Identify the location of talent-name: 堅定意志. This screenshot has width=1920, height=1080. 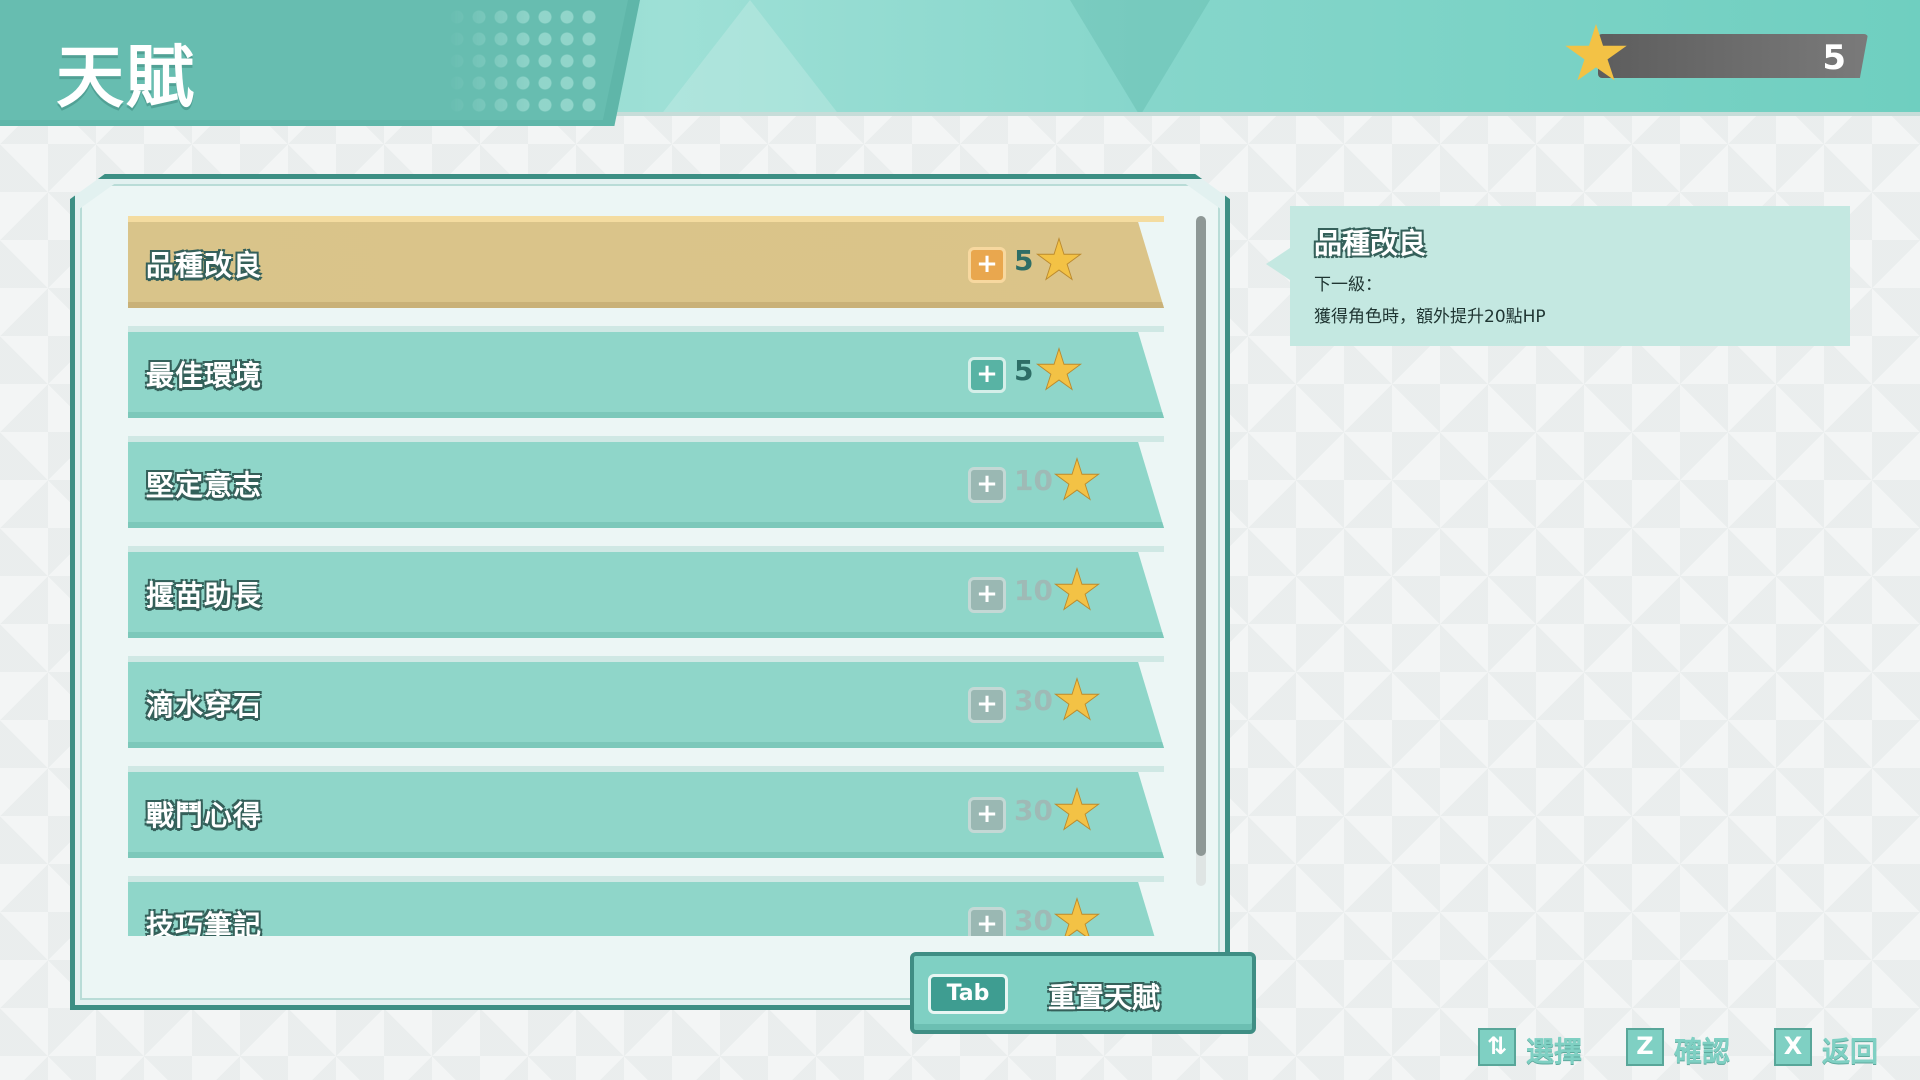
(204, 485).